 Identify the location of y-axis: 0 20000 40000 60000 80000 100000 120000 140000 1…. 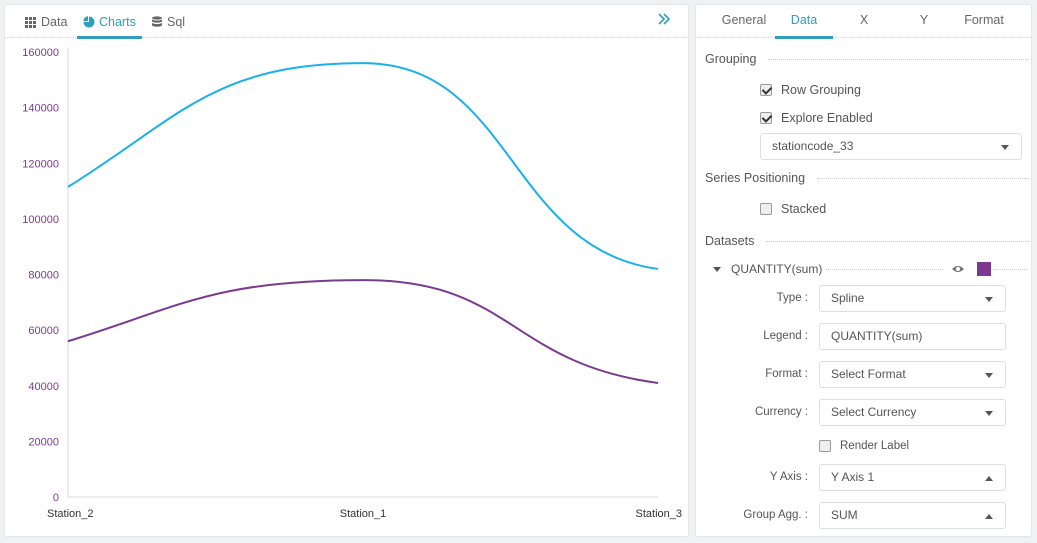
(45, 275).